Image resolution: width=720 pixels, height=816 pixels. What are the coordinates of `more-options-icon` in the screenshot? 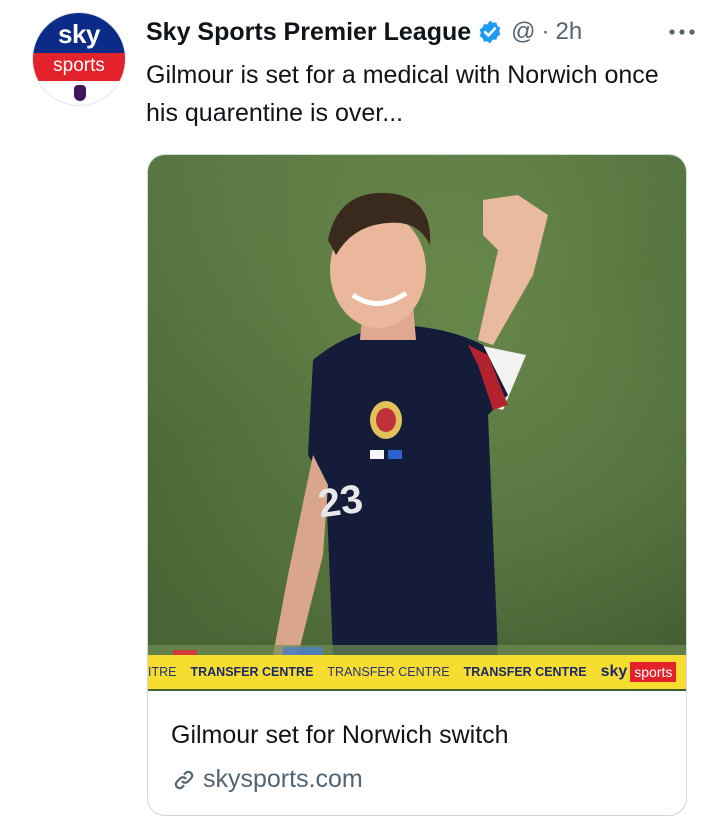 It's located at (682, 32).